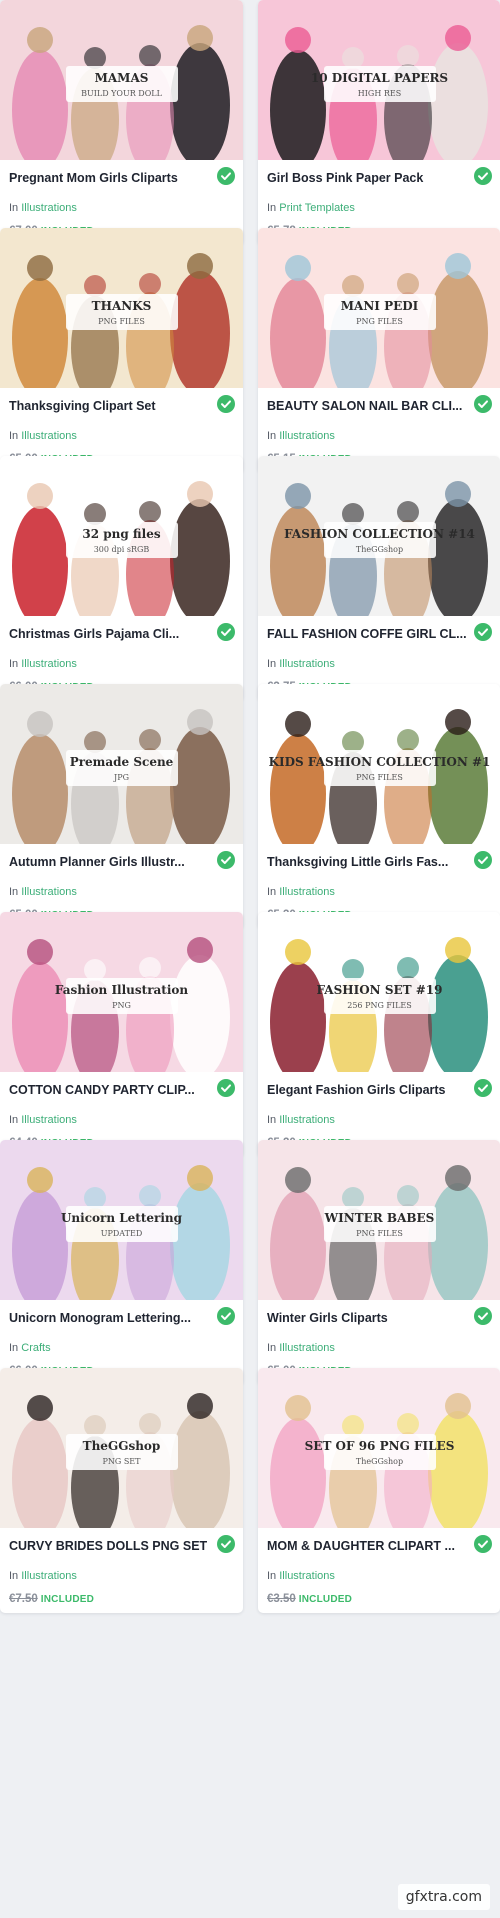 Image resolution: width=500 pixels, height=1918 pixels. What do you see at coordinates (35, 1348) in the screenshot?
I see `category-link: Crafts` at bounding box center [35, 1348].